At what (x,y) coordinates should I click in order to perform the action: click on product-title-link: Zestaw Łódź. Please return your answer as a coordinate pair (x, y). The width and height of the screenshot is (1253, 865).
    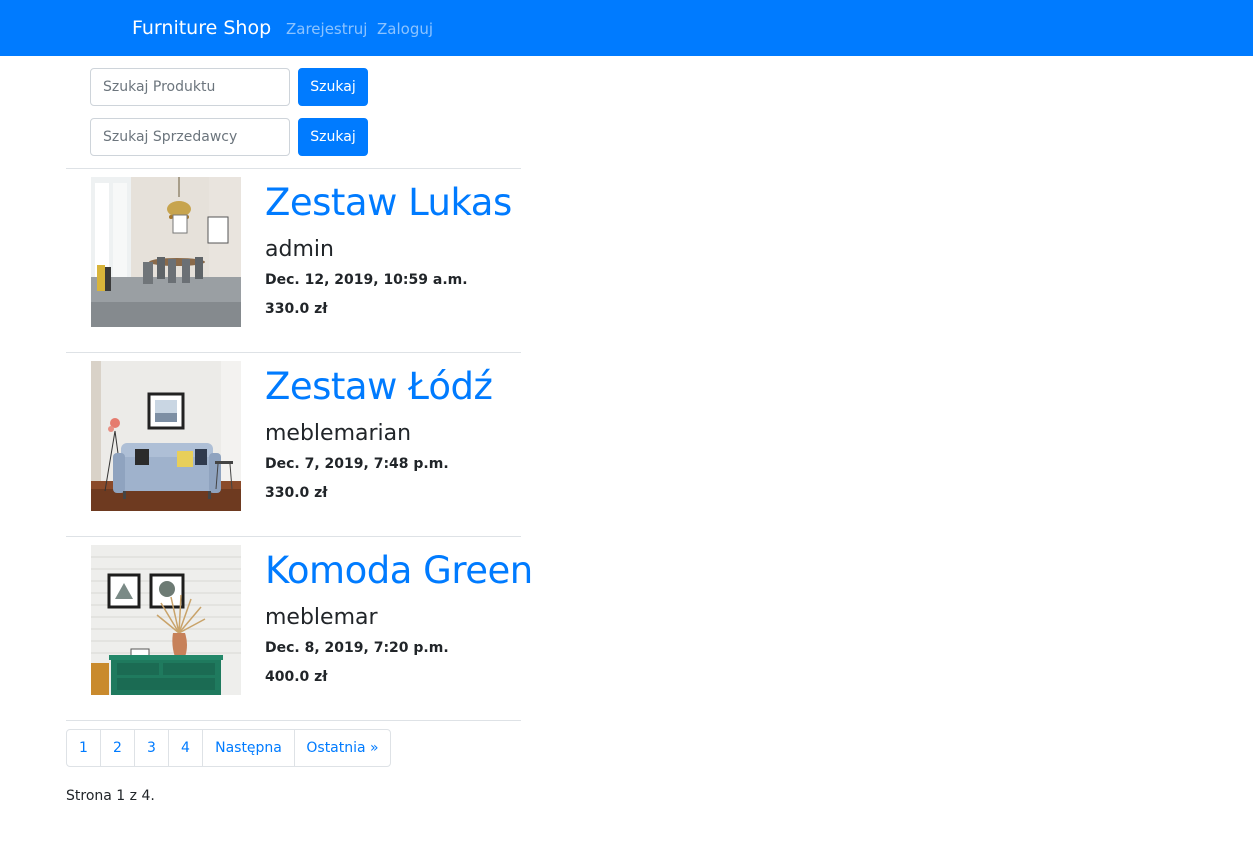
    Looking at the image, I should click on (379, 387).